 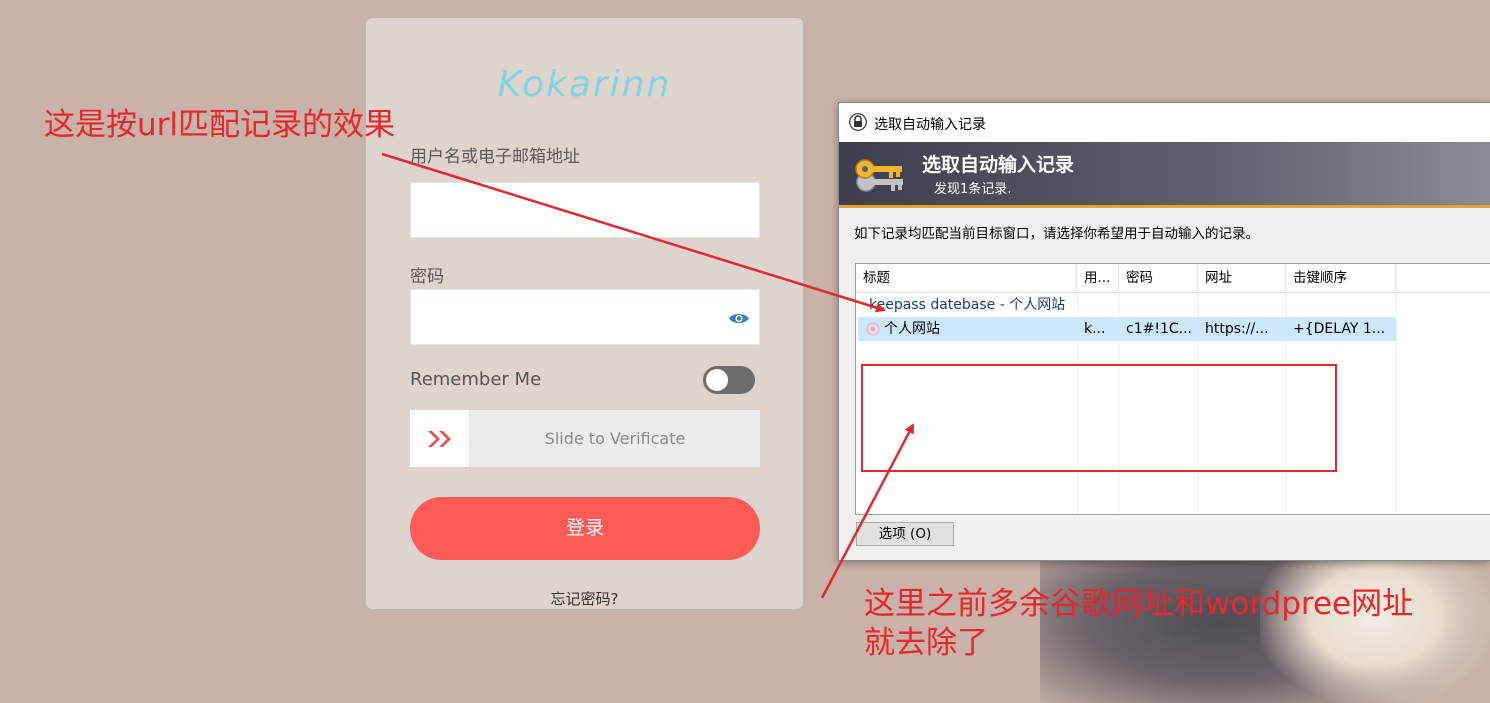 I want to click on annotation-bottom-text-line1: 这里之前多余谷歌网址和wordpree网址, so click(x=1139, y=604).